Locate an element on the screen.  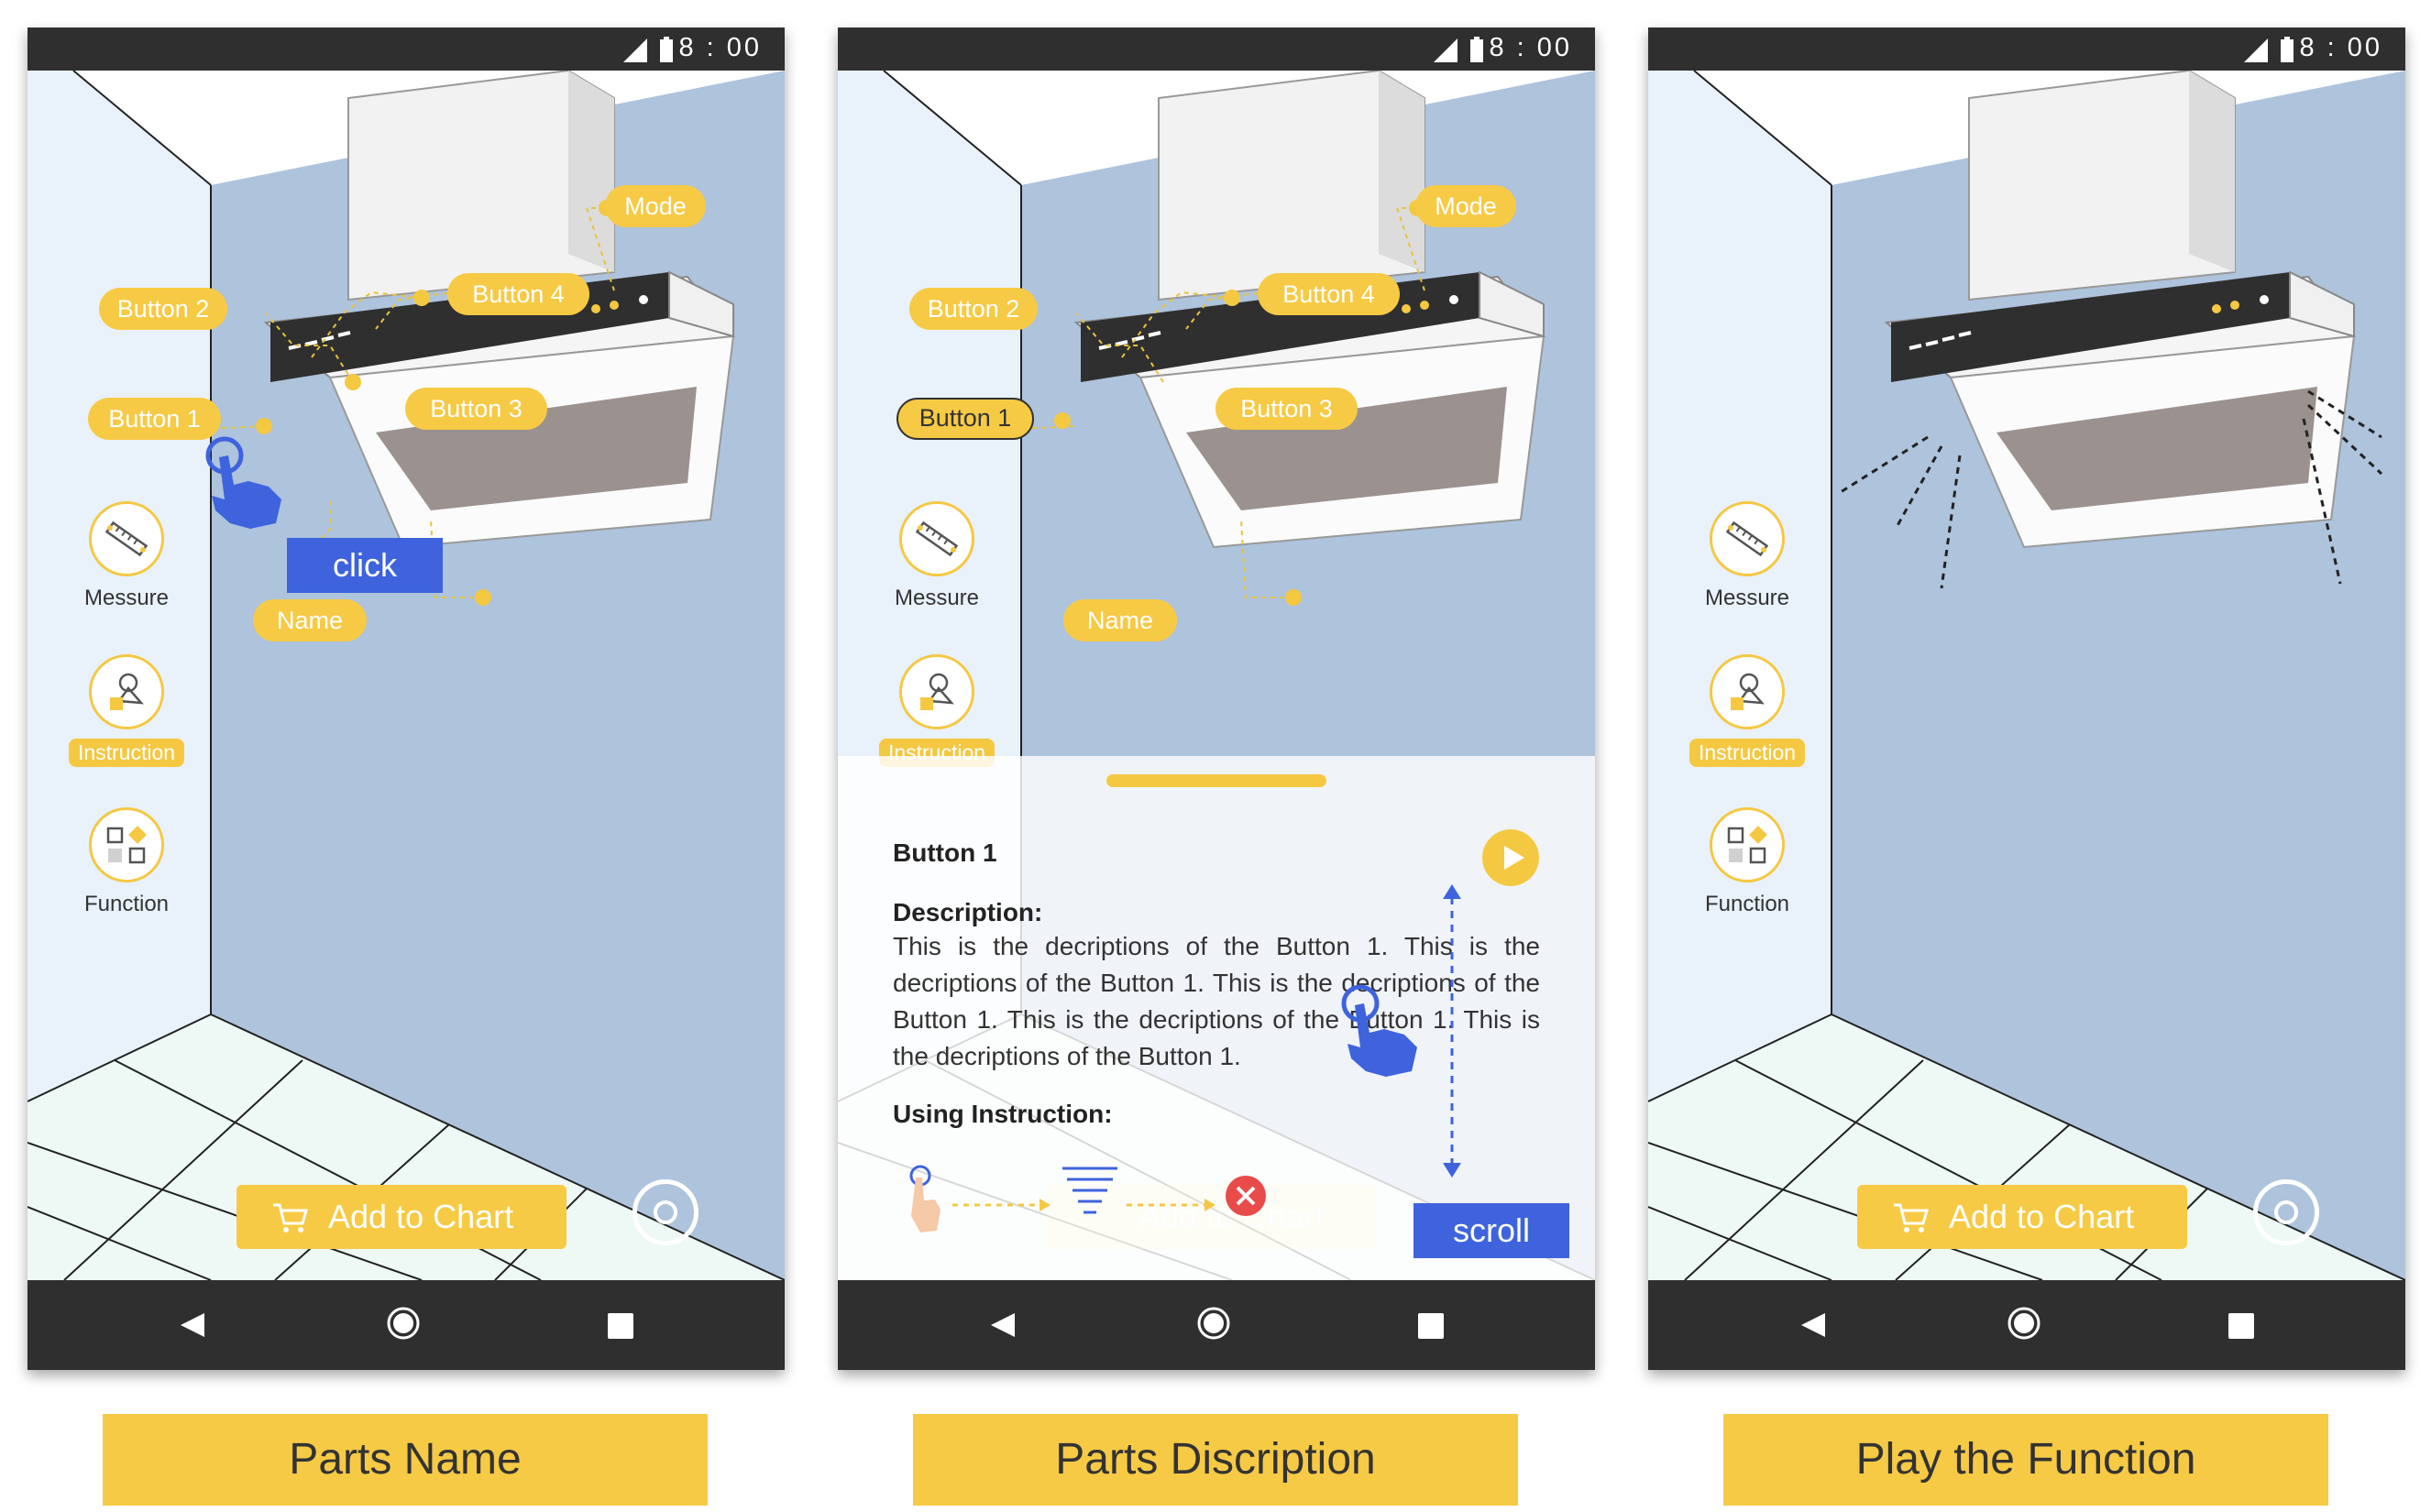
using-instruction-steps is located at coordinates (1087, 1199).